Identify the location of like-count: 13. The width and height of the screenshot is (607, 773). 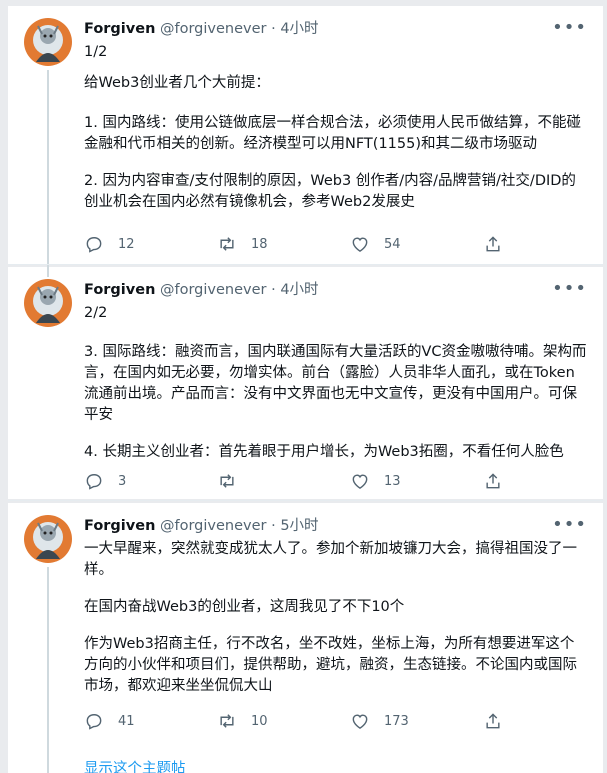
(392, 481).